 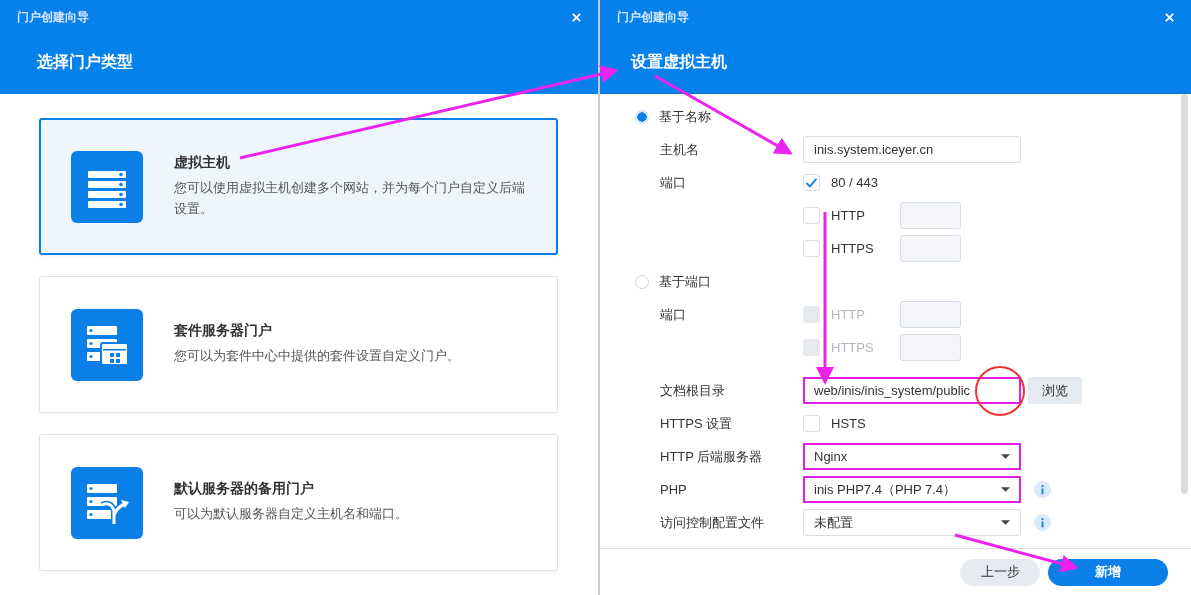 What do you see at coordinates (85, 62) in the screenshot?
I see `page-heading: 选择门户类型` at bounding box center [85, 62].